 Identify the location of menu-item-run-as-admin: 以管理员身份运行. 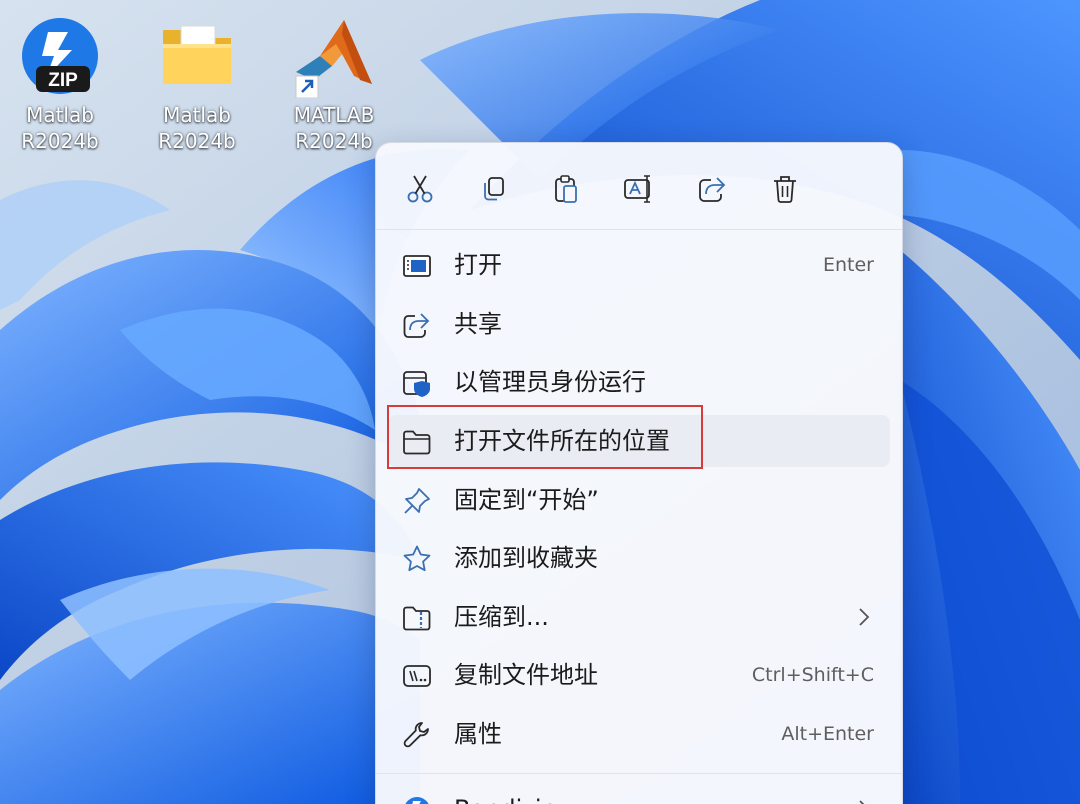
(639, 382).